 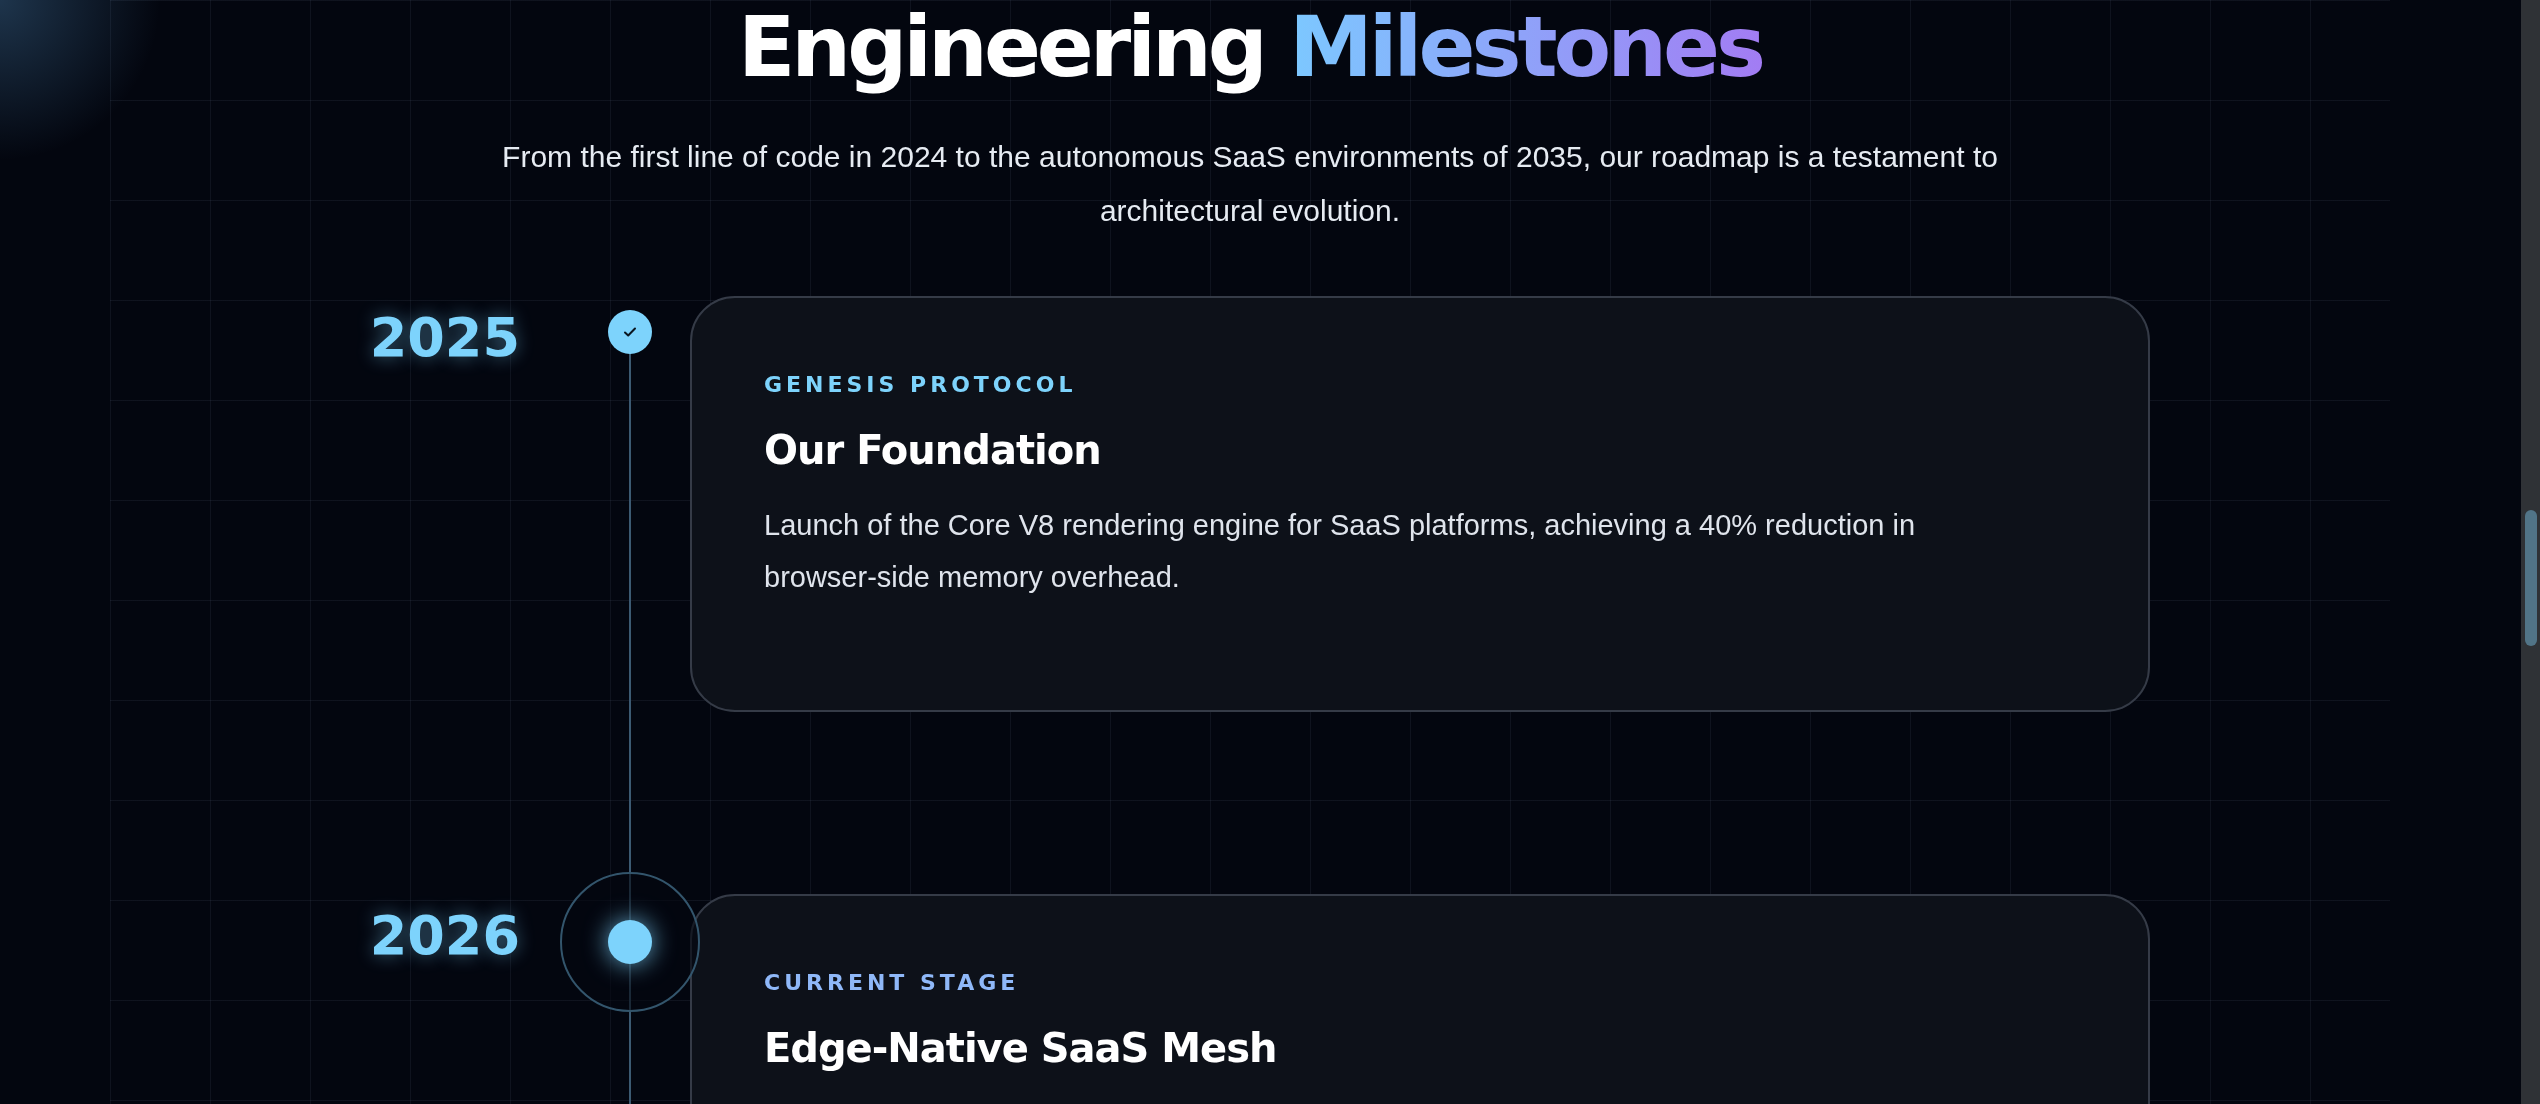 What do you see at coordinates (444, 337) in the screenshot?
I see `milestone-year: 2025` at bounding box center [444, 337].